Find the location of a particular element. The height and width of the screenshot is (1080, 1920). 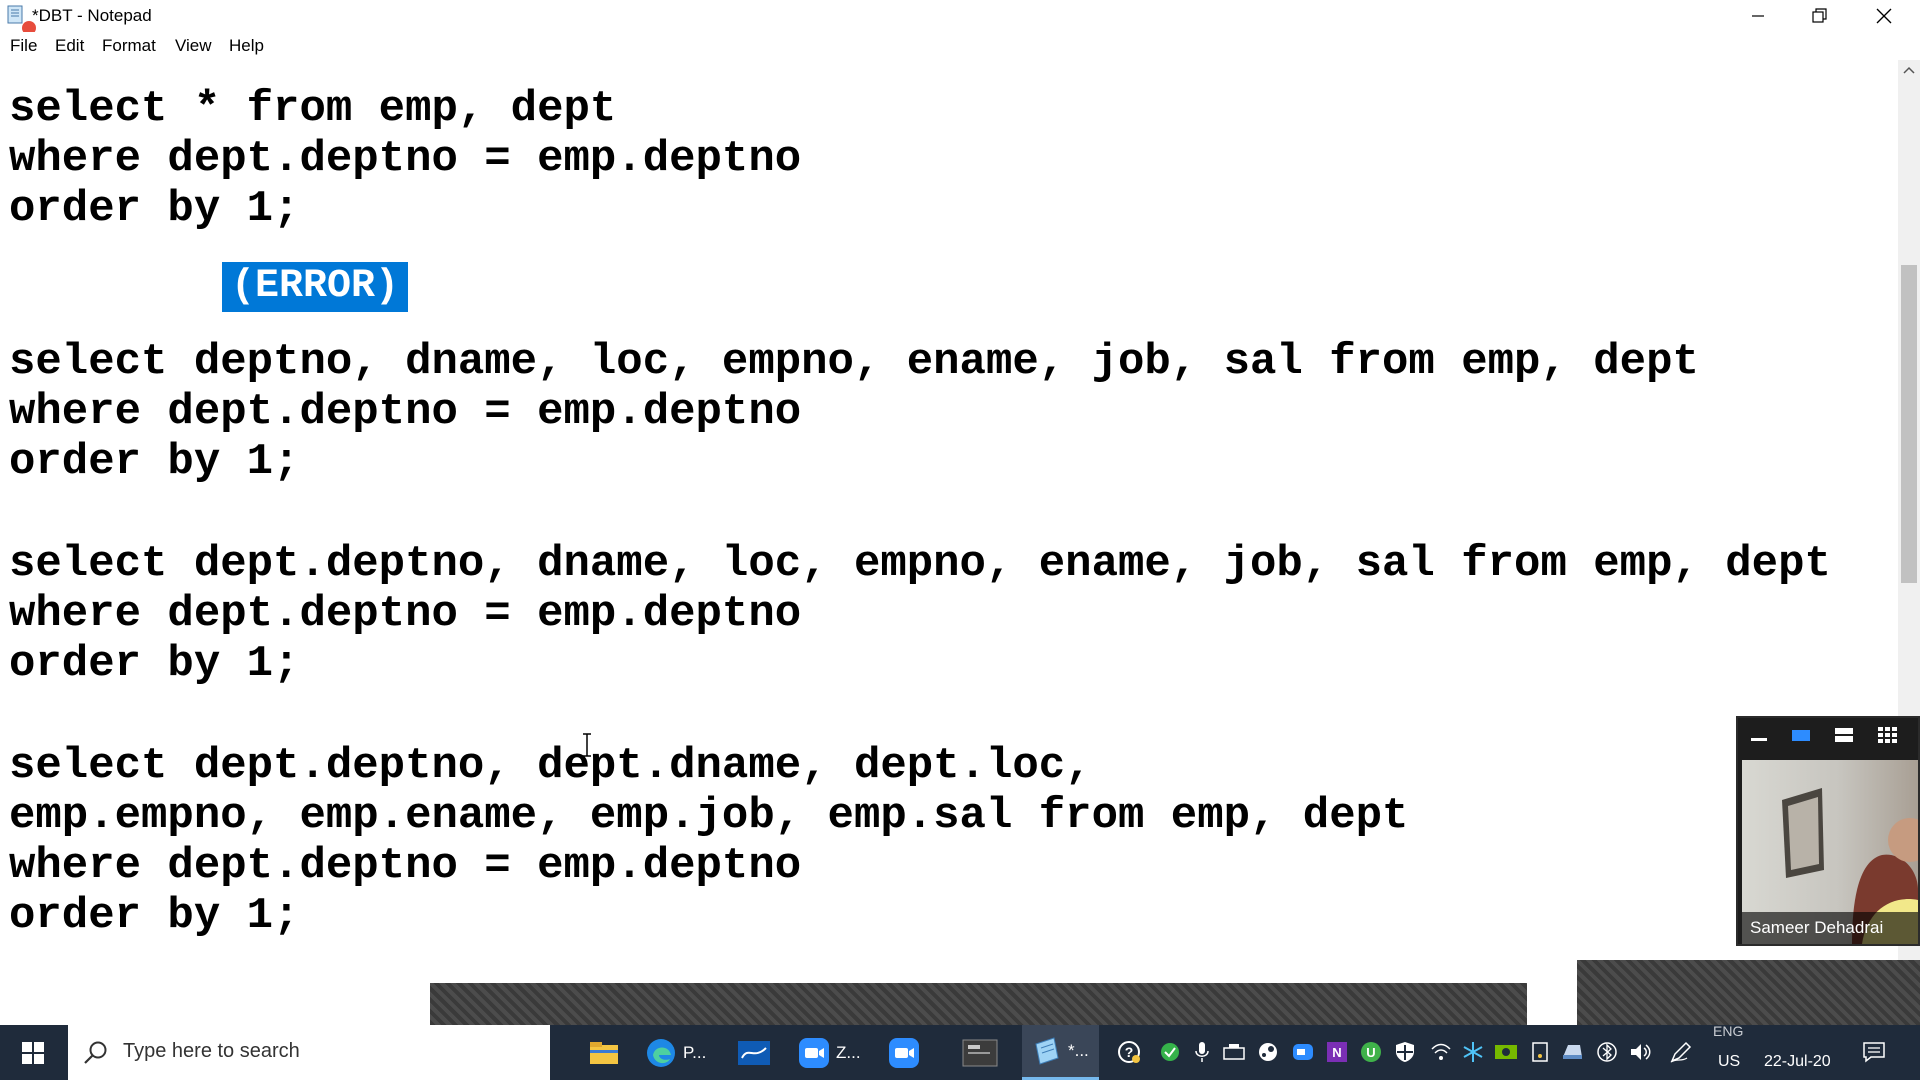

shield-icon is located at coordinates (1405, 1052).